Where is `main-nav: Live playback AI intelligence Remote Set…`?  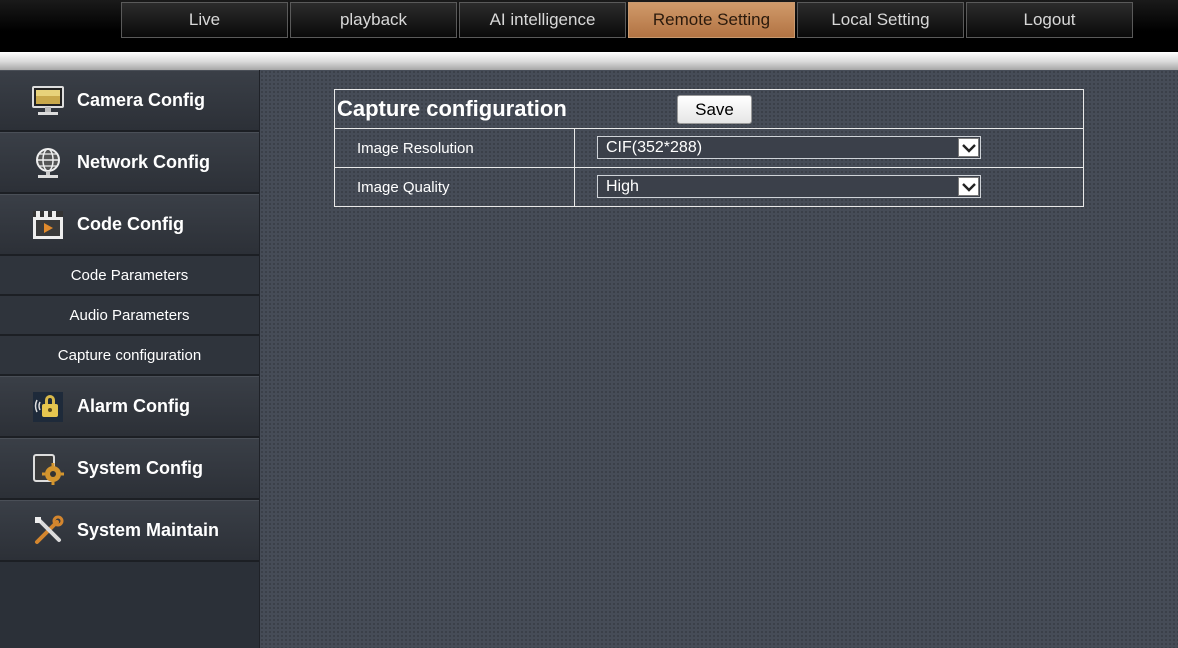 main-nav: Live playback AI intelligence Remote Set… is located at coordinates (628, 20).